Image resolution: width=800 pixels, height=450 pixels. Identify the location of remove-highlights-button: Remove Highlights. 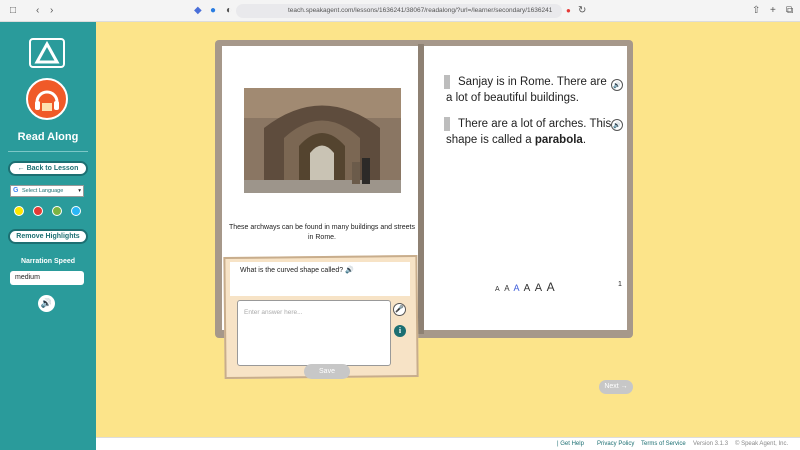
(48, 236).